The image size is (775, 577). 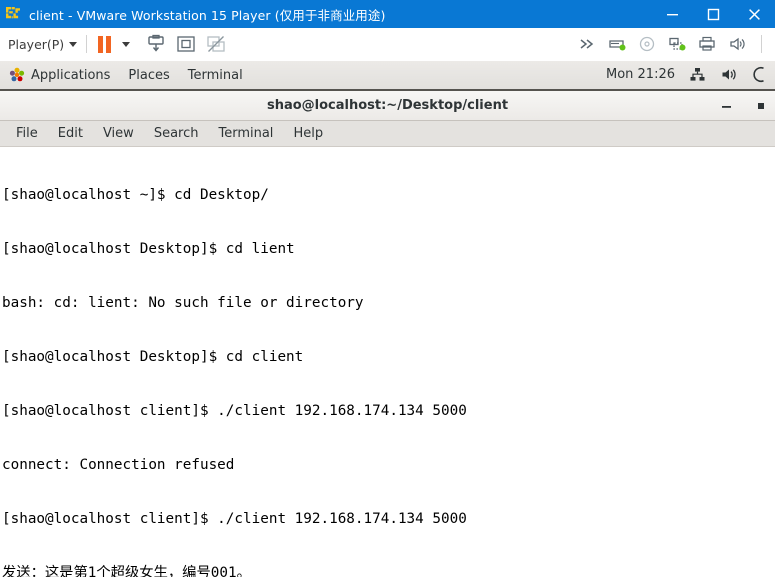 I want to click on panel-label-places: Places, so click(x=149, y=75).